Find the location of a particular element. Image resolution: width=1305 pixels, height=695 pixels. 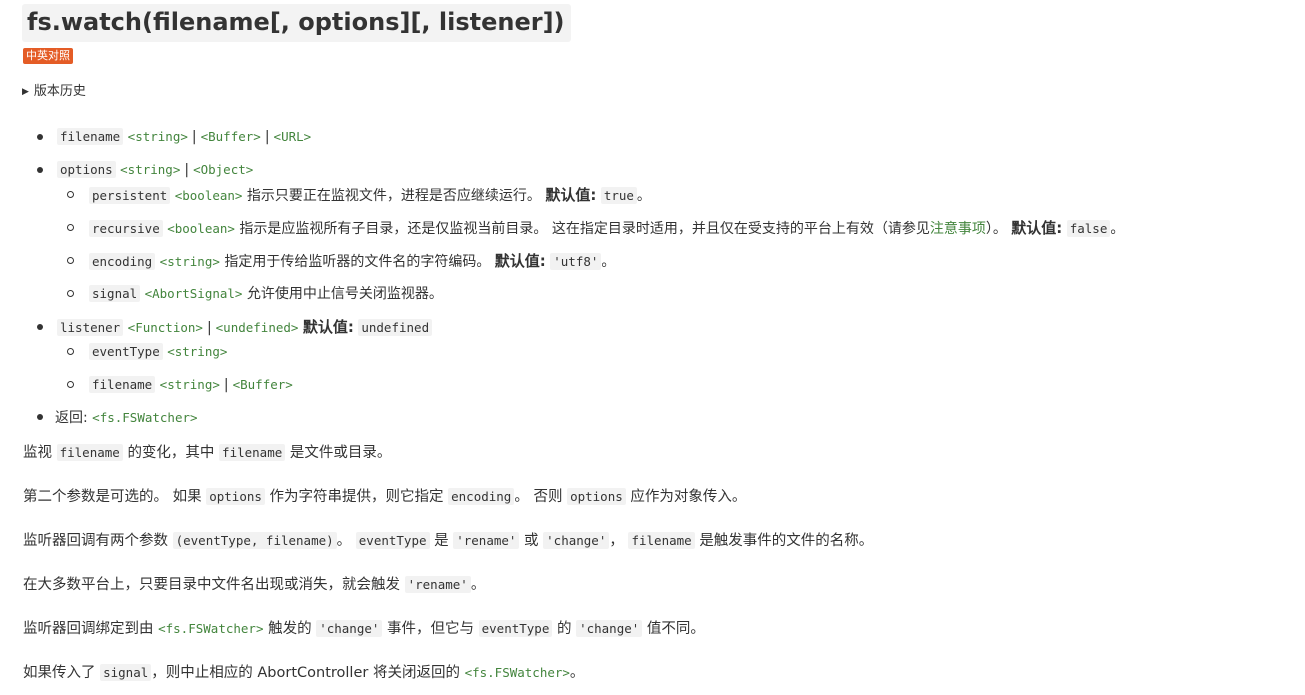

param-options: options <string> | <Object> is located at coordinates (155, 170).